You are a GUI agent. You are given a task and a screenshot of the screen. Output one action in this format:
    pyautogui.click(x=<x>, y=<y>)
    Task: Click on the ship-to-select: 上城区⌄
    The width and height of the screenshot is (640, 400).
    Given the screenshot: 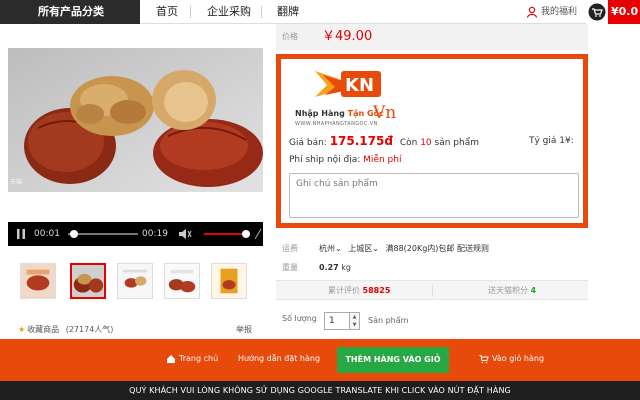 What is the action you would take?
    pyautogui.click(x=363, y=248)
    